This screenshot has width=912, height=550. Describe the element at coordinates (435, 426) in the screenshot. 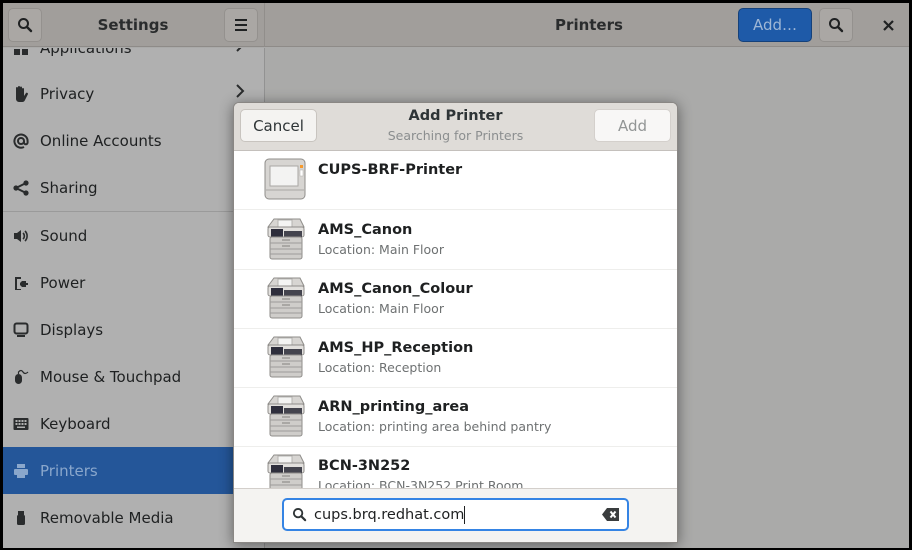

I see `printer-location: Location: printing area behind pantry` at that location.